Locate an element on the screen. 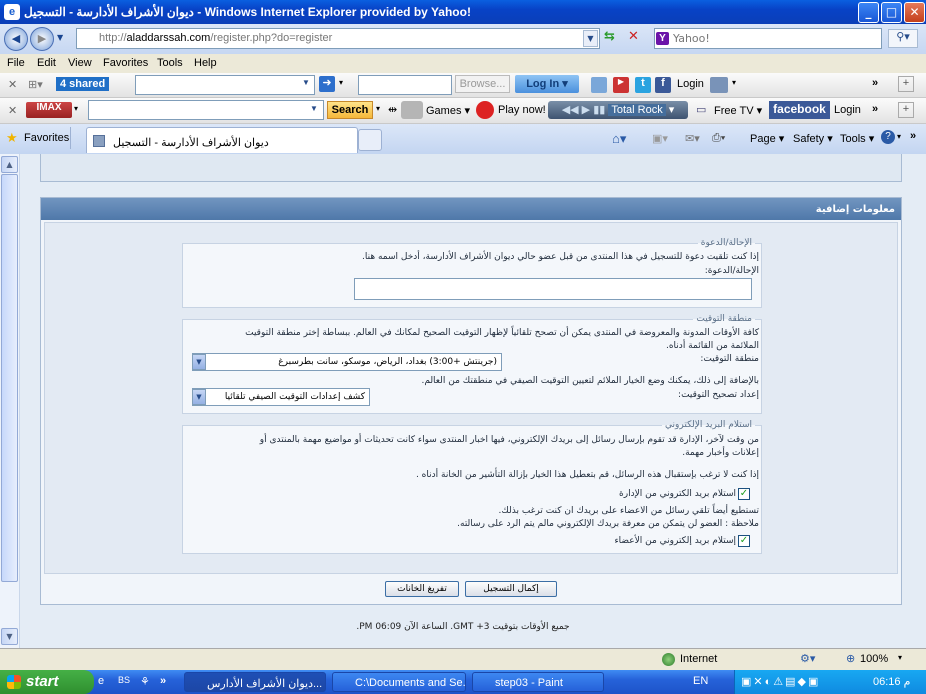 The width and height of the screenshot is (926, 694). search-options-icon: ▾ is located at coordinates (378, 108).